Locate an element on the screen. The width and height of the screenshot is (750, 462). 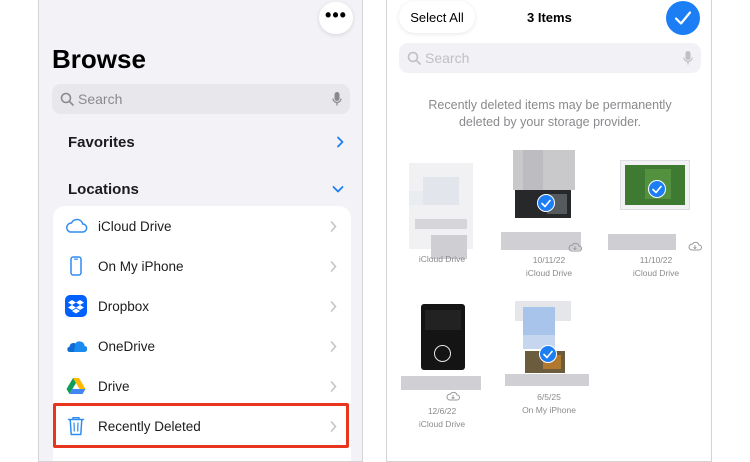
location-item-dropbox: Dropbox is located at coordinates (202, 306).